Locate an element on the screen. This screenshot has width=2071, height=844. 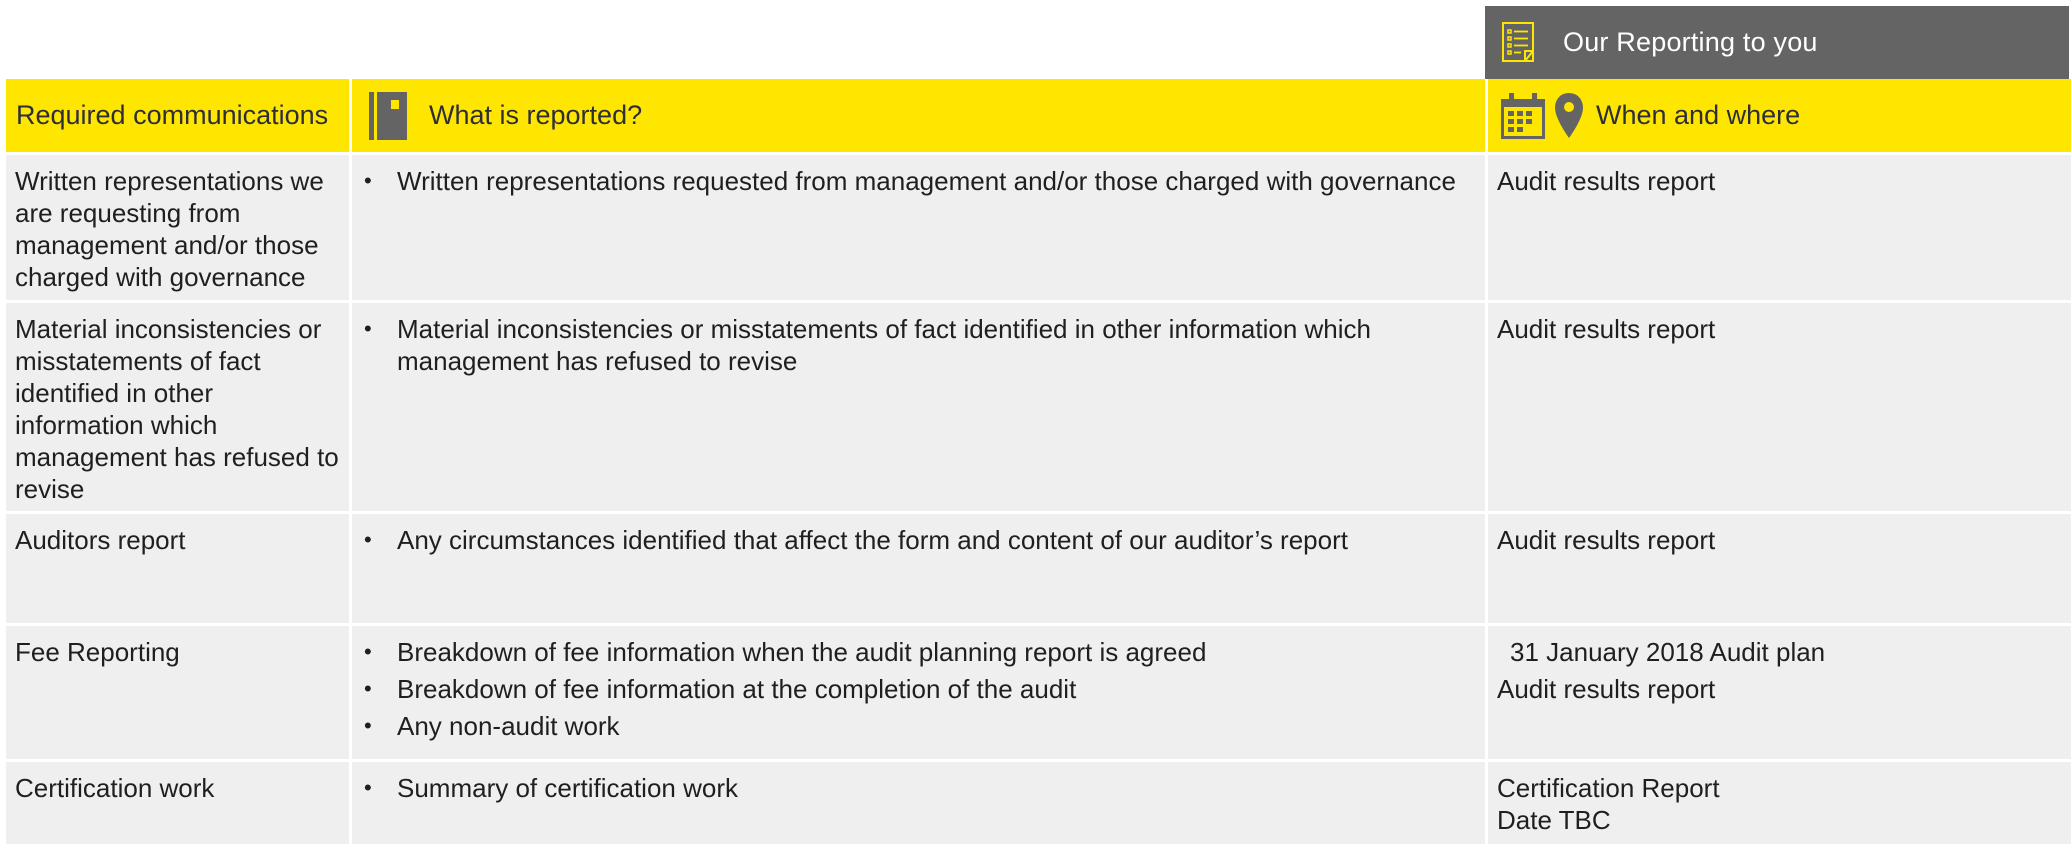
report-list-icon is located at coordinates (1520, 43).